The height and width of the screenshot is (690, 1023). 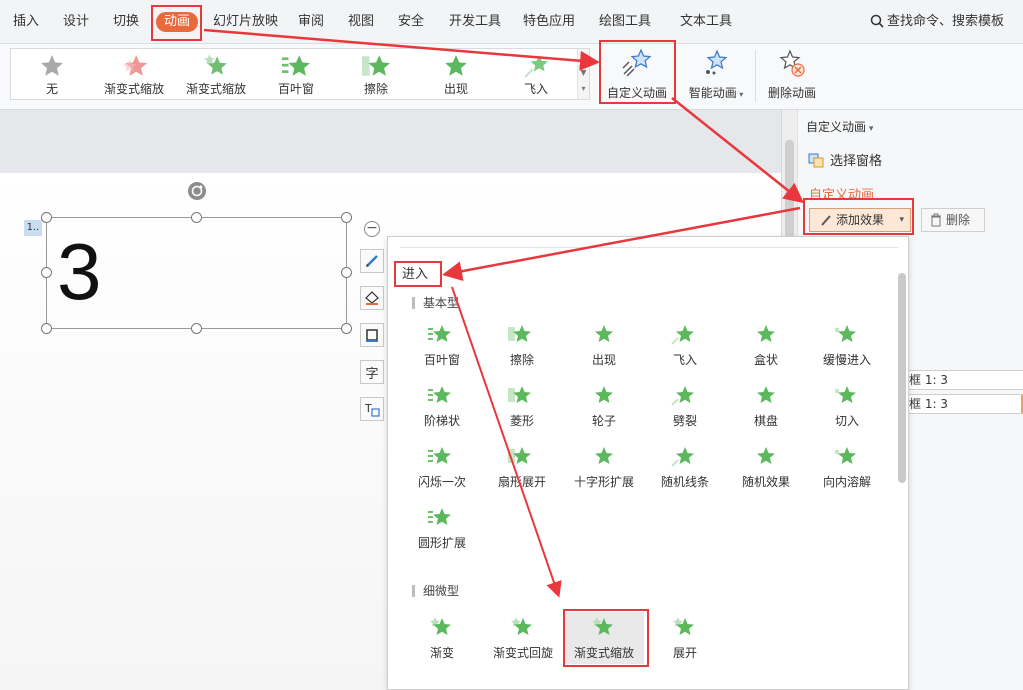 What do you see at coordinates (372, 409) in the screenshot?
I see `text-box-tool-icon: T` at bounding box center [372, 409].